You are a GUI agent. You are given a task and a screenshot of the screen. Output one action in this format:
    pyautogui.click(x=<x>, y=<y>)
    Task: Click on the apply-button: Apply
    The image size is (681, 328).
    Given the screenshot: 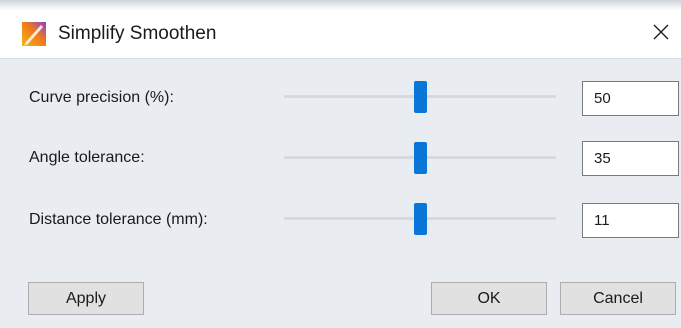 What is the action you would take?
    pyautogui.click(x=86, y=298)
    